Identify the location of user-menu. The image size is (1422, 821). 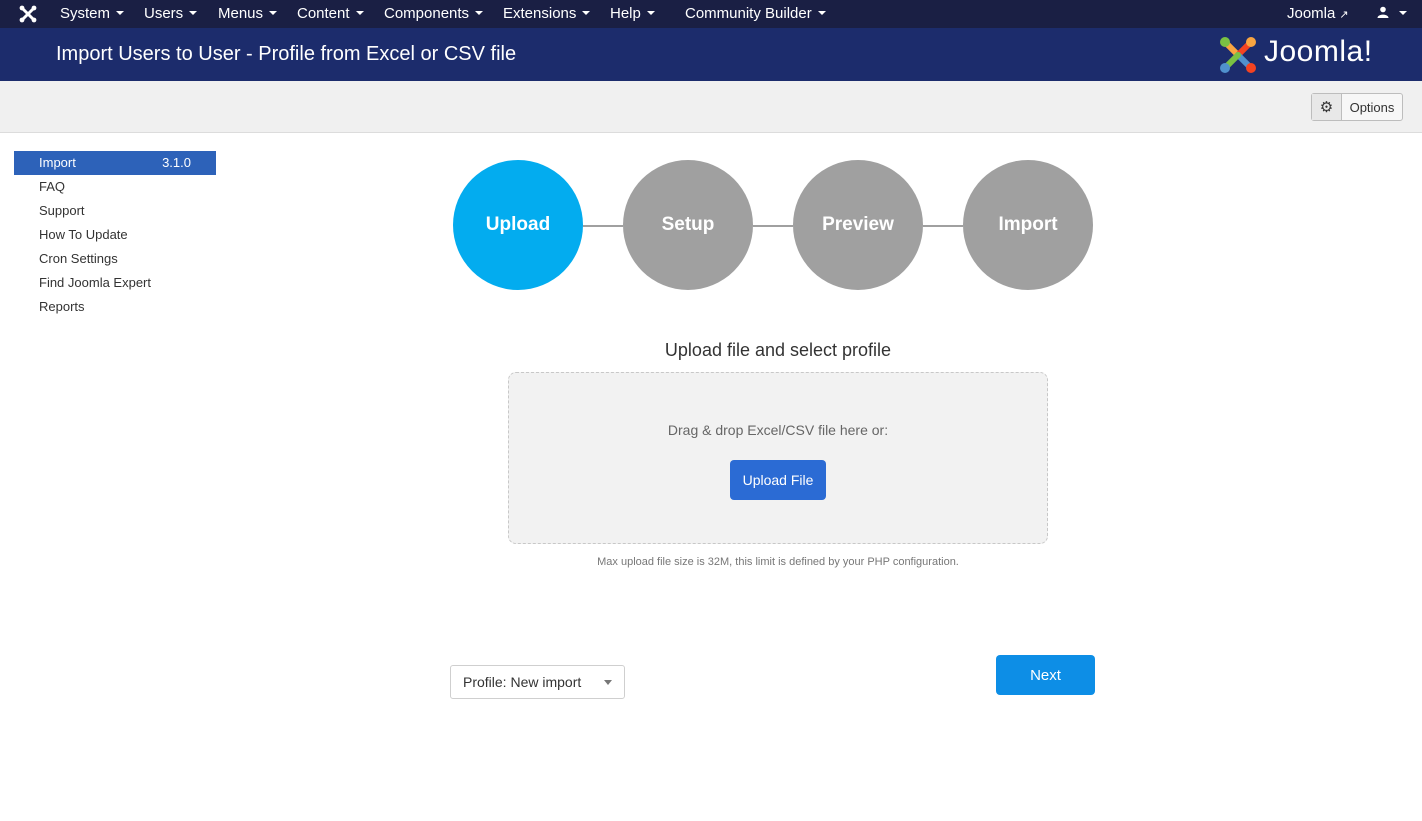
(1392, 13).